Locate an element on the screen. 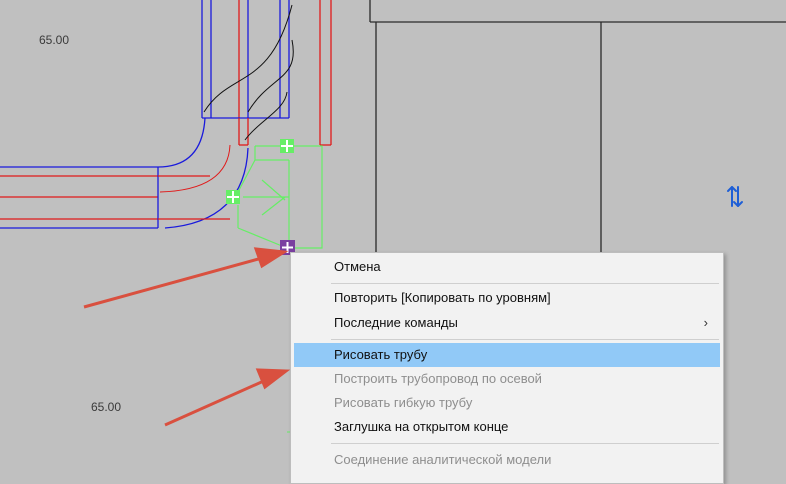 This screenshot has height=484, width=786. horizontal-pipe is located at coordinates (115, 197).